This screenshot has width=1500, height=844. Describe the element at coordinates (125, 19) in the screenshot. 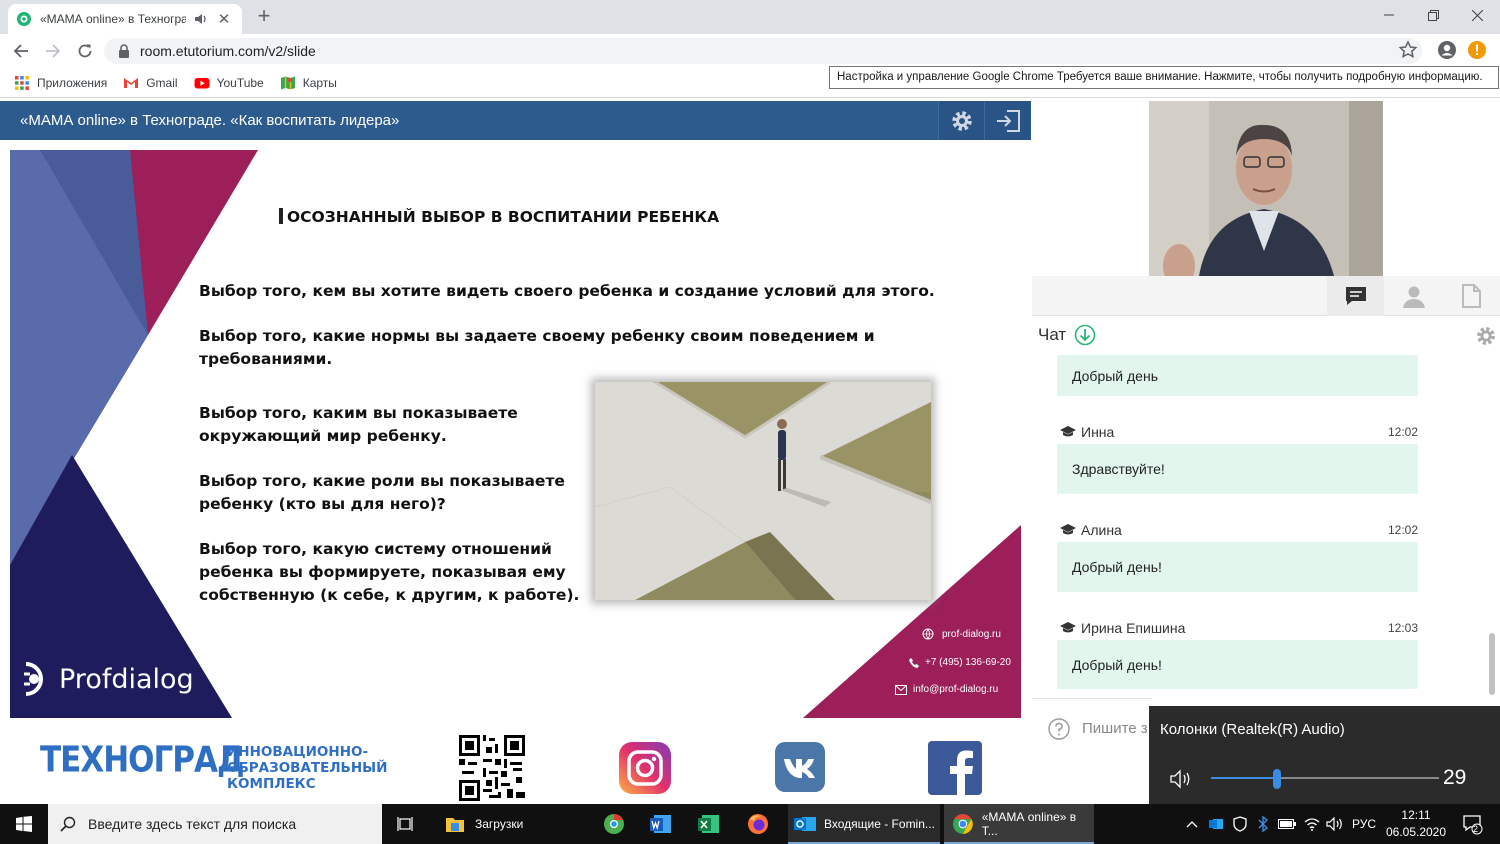

I see `browser-tab: «МАМА online» в Техноград ✕` at that location.